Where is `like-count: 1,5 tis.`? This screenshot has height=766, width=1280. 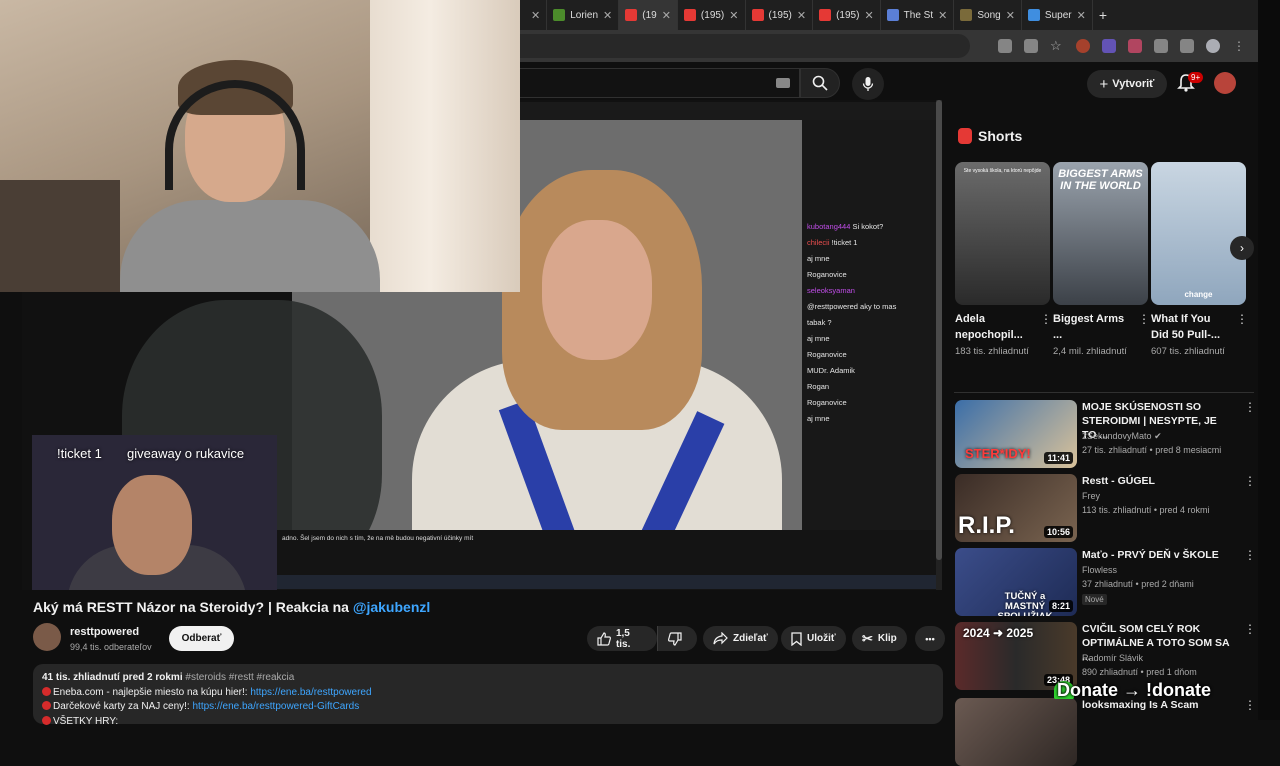
like-count: 1,5 tis. is located at coordinates (623, 638).